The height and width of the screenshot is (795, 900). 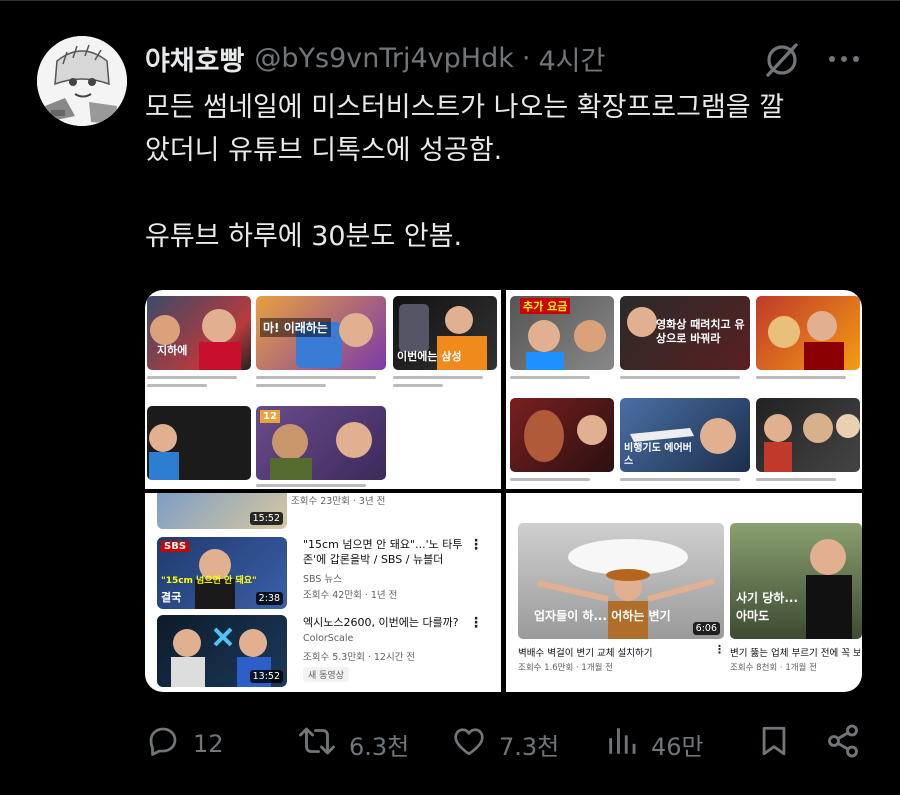 What do you see at coordinates (270, 416) in the screenshot?
I see `thumb-badge: 12` at bounding box center [270, 416].